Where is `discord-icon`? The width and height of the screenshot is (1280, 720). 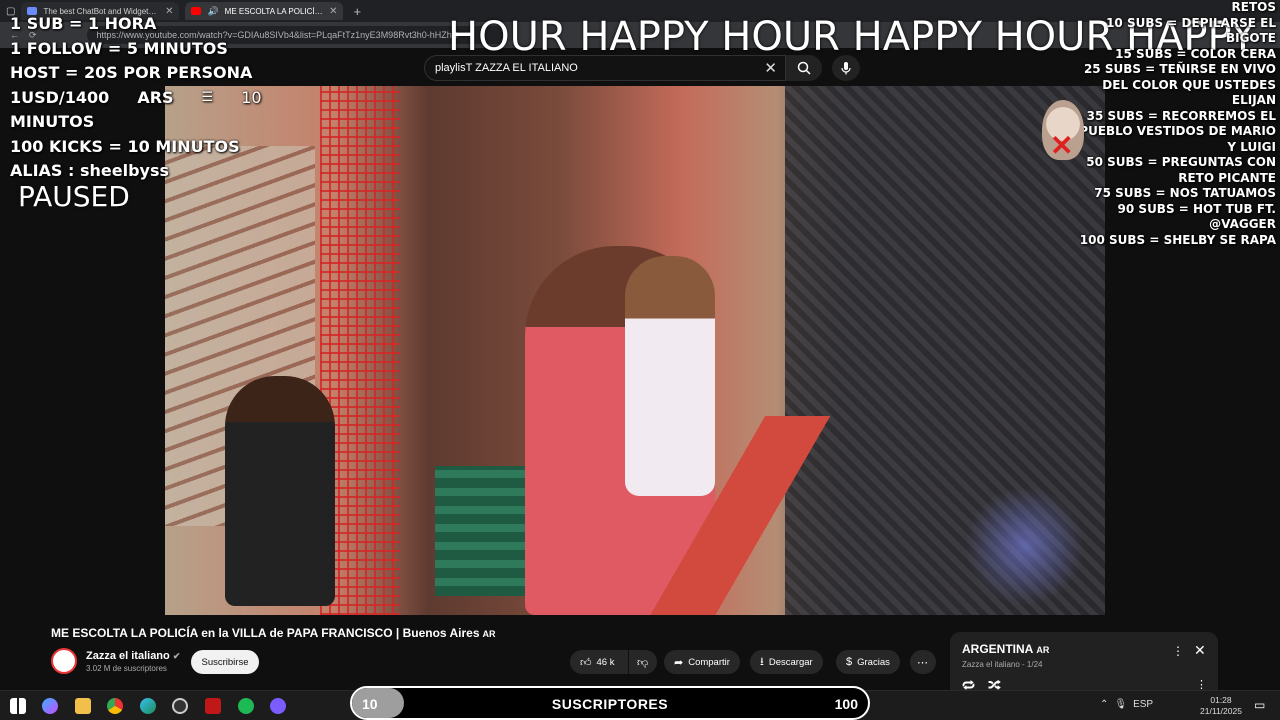 discord-icon is located at coordinates (278, 706).